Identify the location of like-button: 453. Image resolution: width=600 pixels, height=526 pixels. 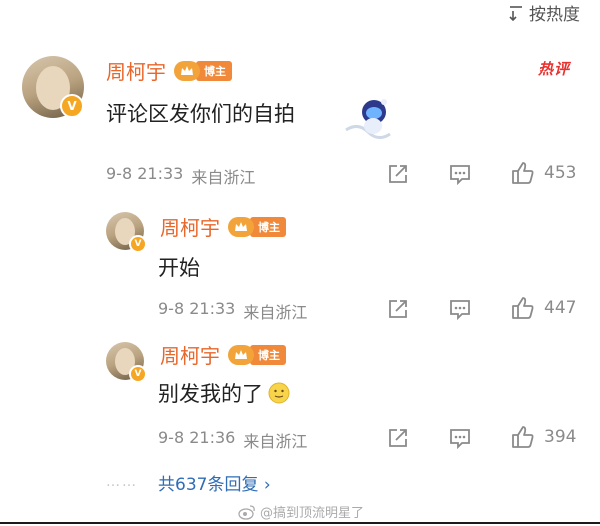
(543, 173).